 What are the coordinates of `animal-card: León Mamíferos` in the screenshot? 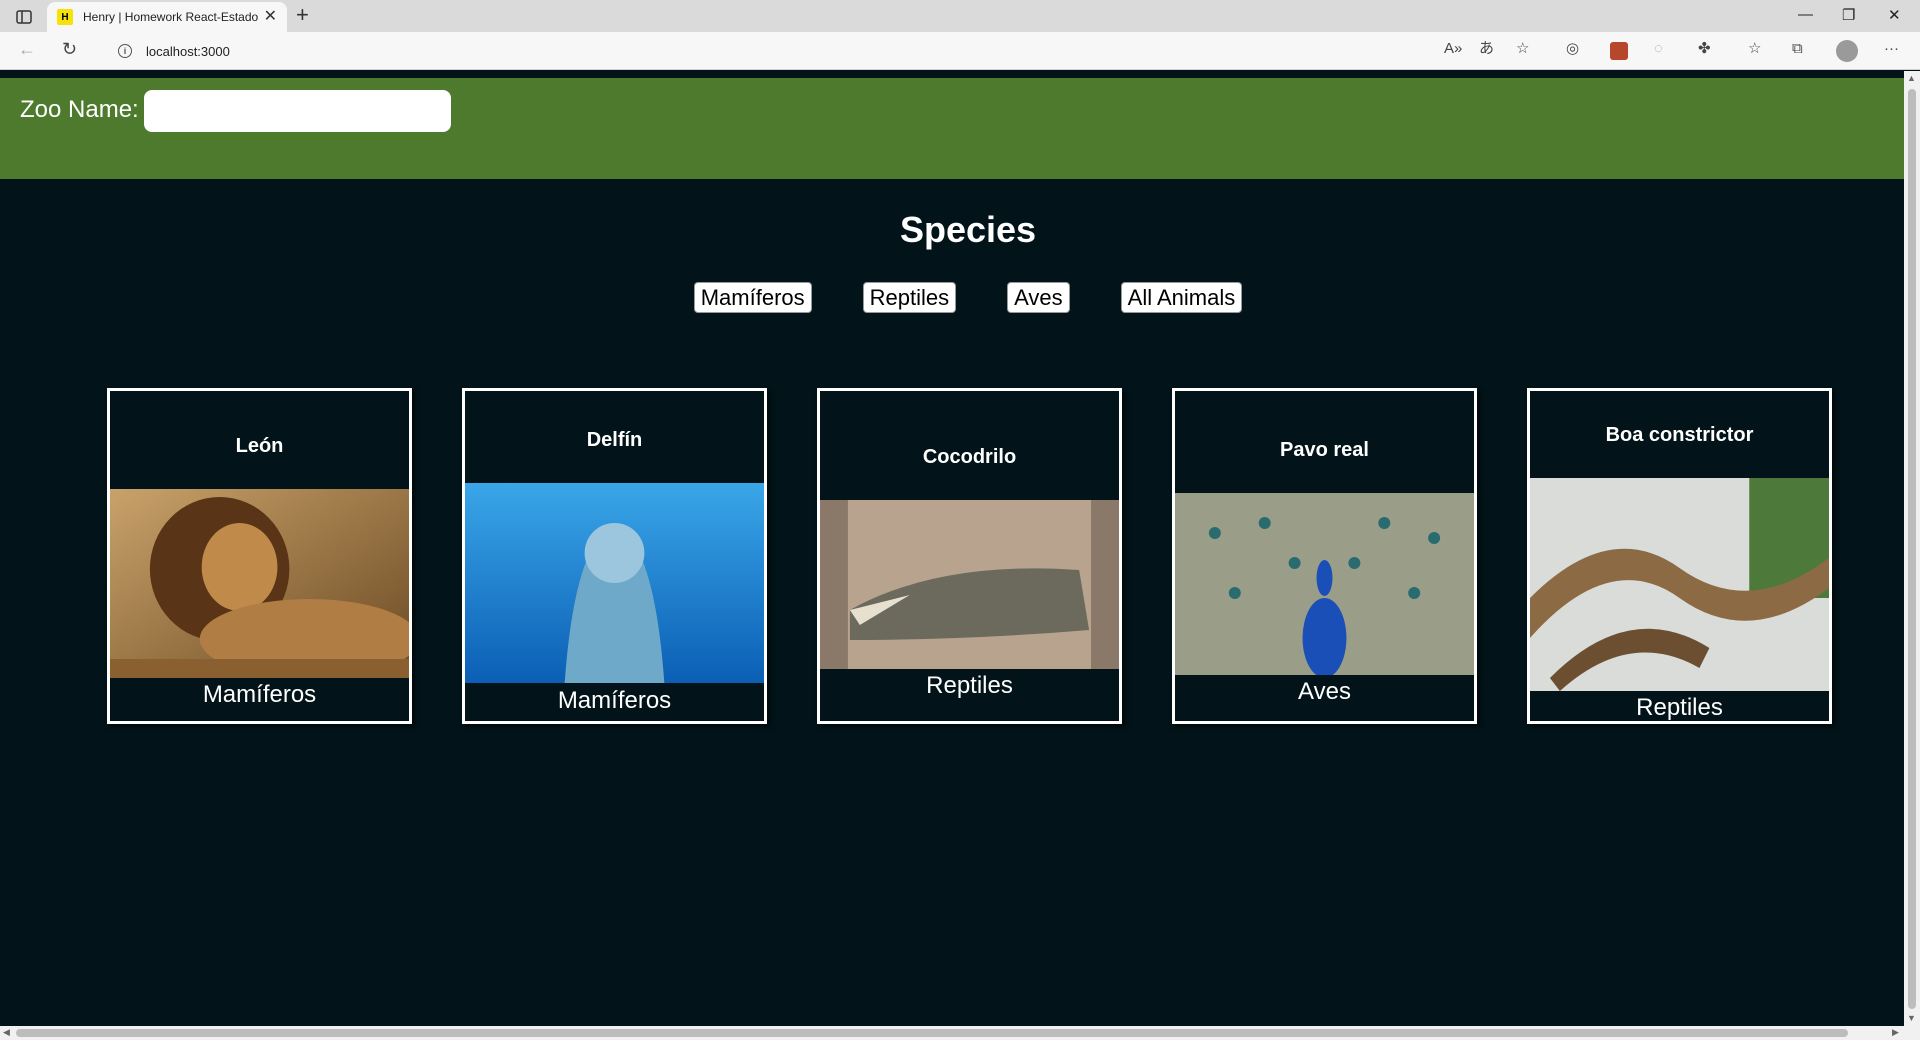 It's located at (259, 556).